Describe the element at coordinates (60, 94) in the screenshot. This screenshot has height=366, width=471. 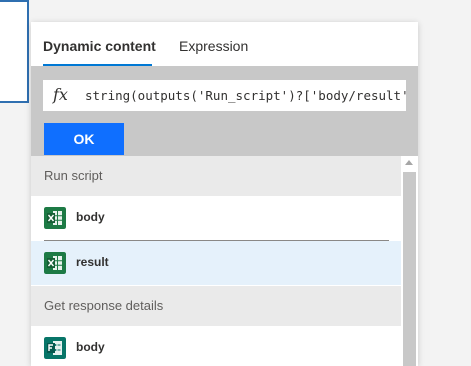
I see `fx-icon: fx` at that location.